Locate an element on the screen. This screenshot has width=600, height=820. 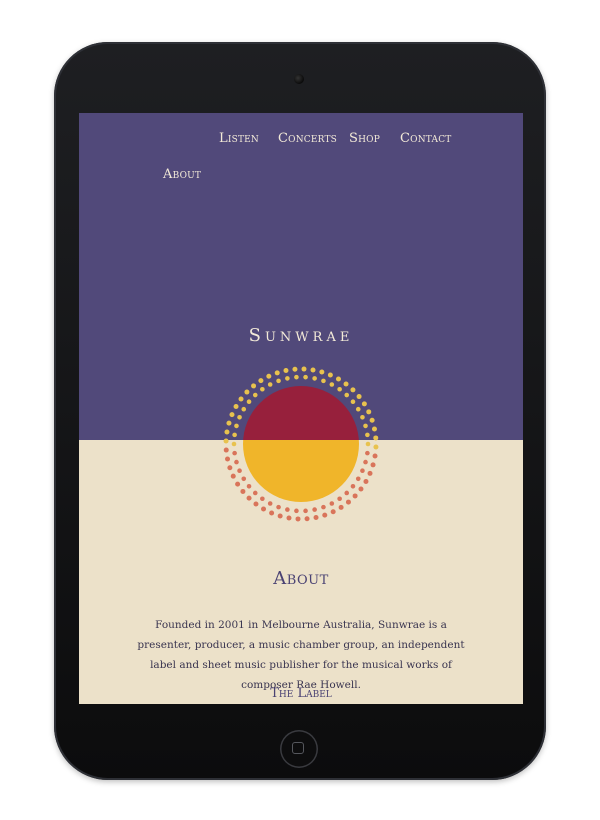
home-button is located at coordinates (299, 749).